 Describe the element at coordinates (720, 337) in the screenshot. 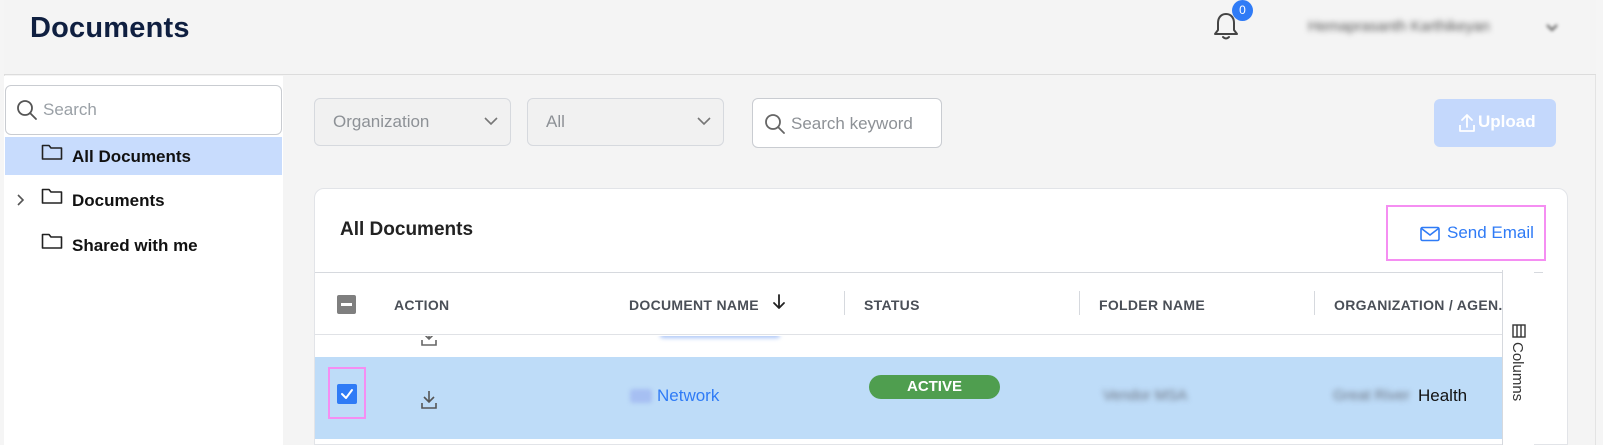

I see `redacted-document-name` at that location.